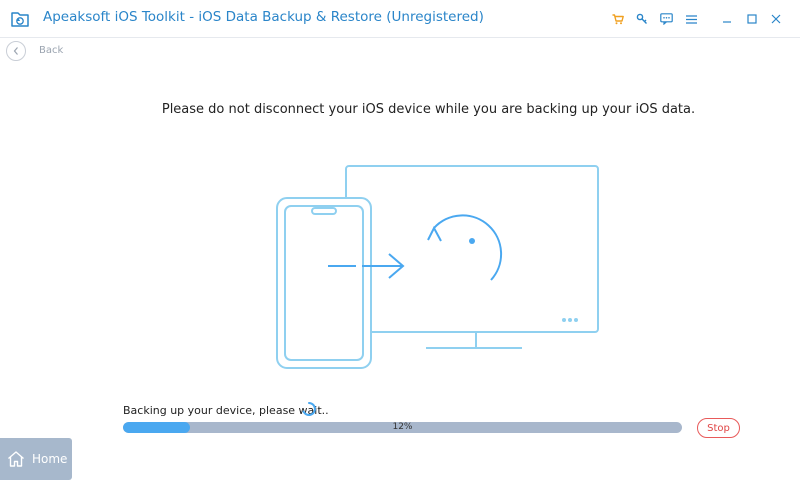 This screenshot has height=491, width=800. What do you see at coordinates (51, 50) in the screenshot?
I see `back-label: Back` at bounding box center [51, 50].